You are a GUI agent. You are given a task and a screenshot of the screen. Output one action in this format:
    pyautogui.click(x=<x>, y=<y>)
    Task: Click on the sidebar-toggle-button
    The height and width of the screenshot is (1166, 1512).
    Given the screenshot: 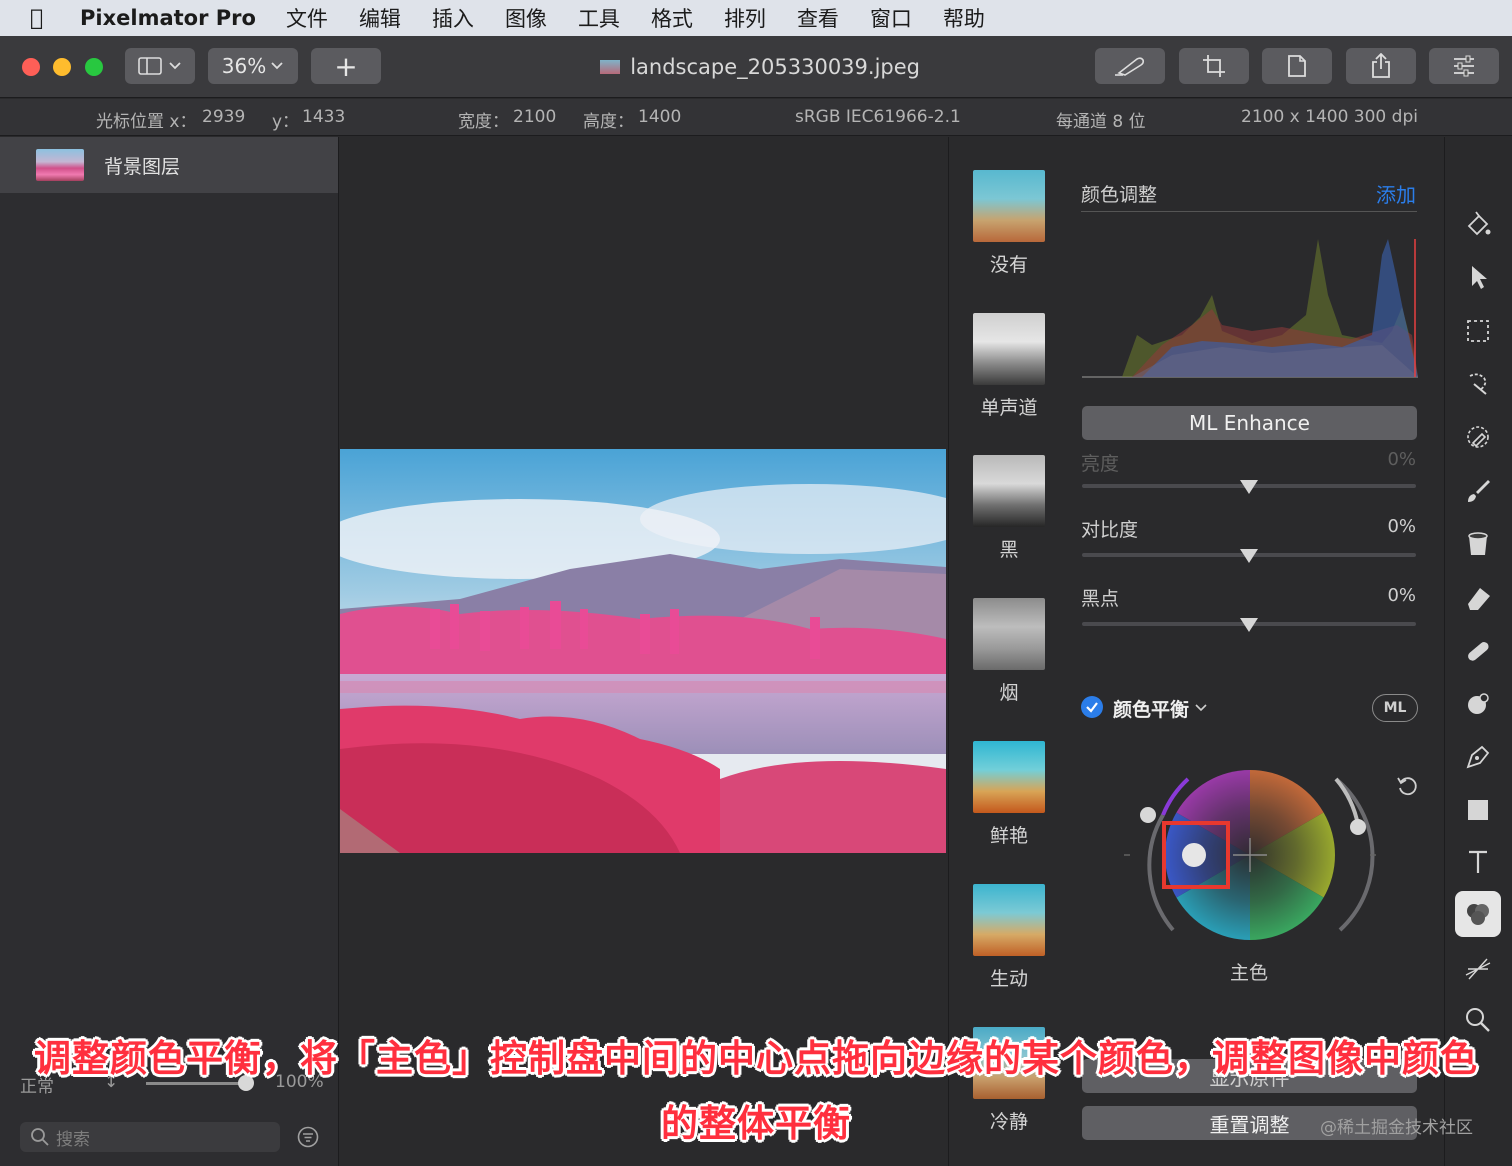 What is the action you would take?
    pyautogui.click(x=160, y=66)
    